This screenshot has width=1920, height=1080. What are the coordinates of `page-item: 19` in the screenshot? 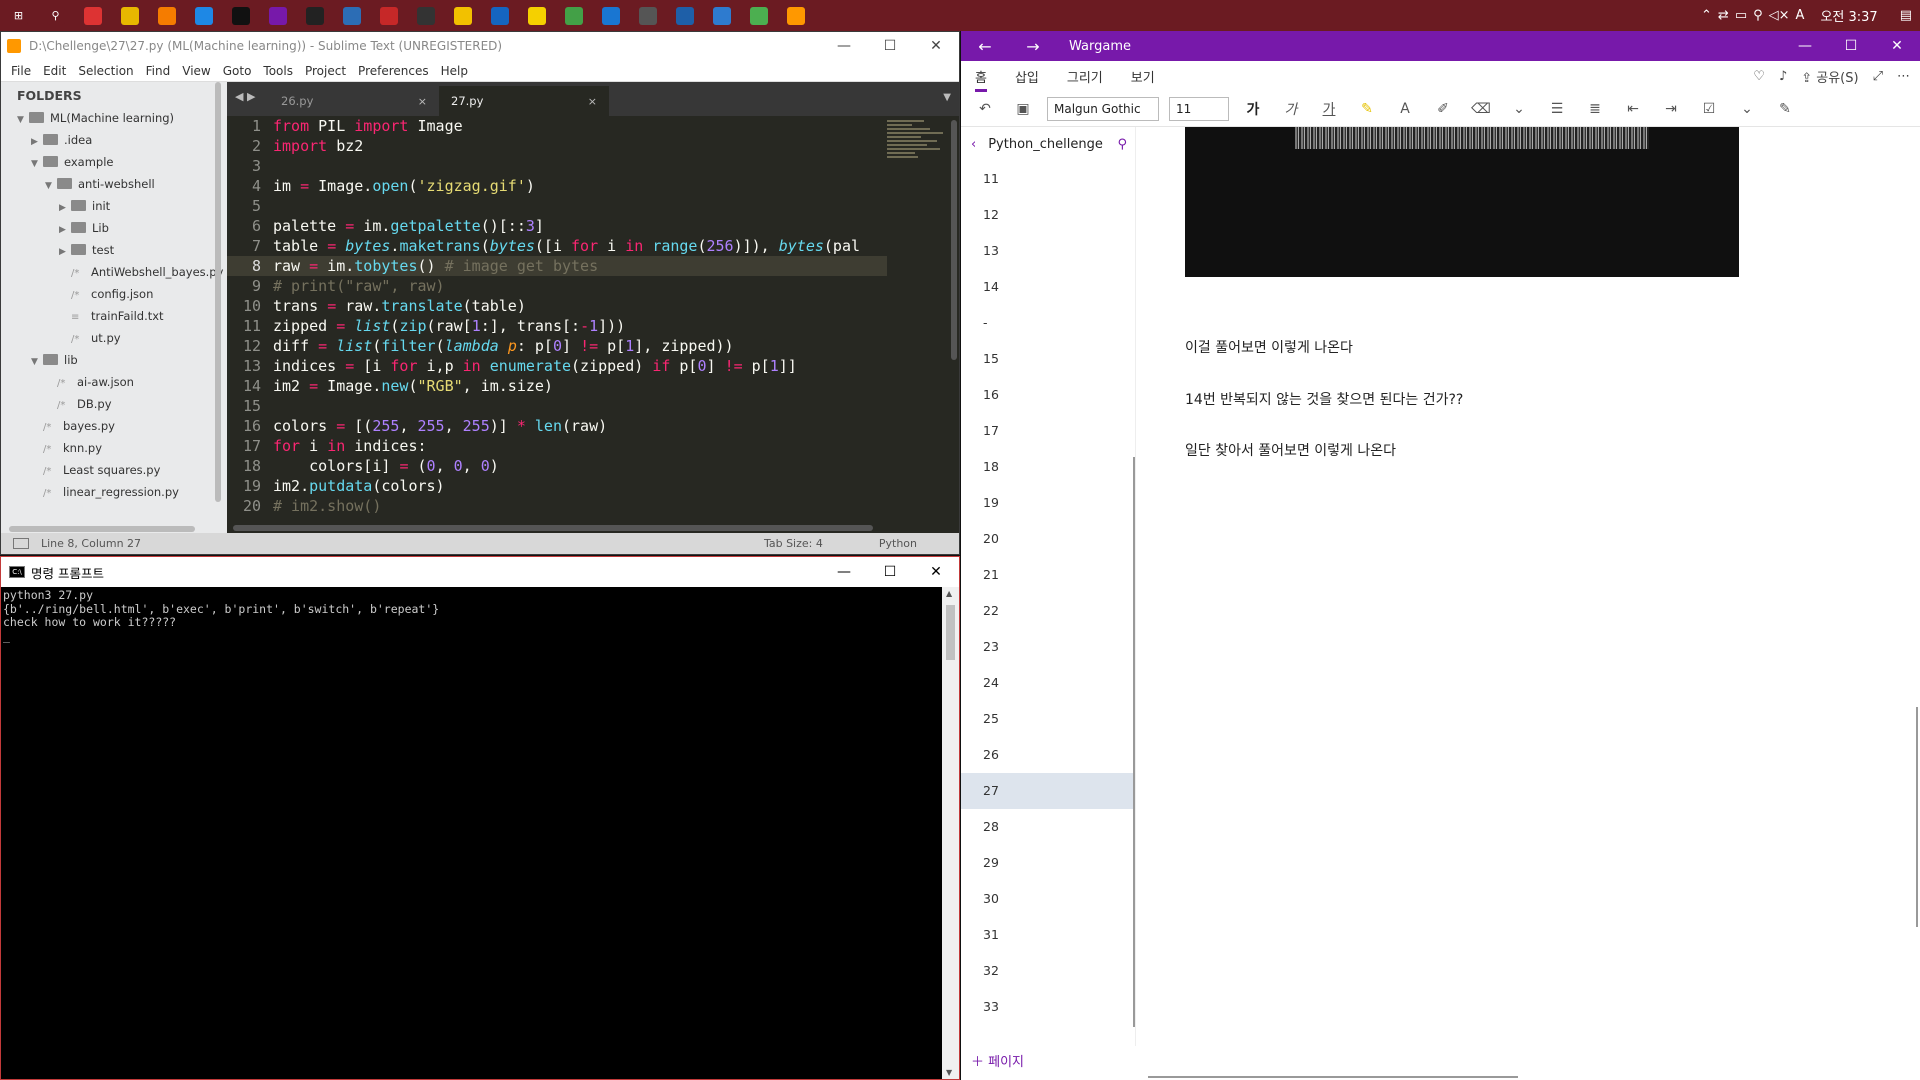 It's located at (1048, 503).